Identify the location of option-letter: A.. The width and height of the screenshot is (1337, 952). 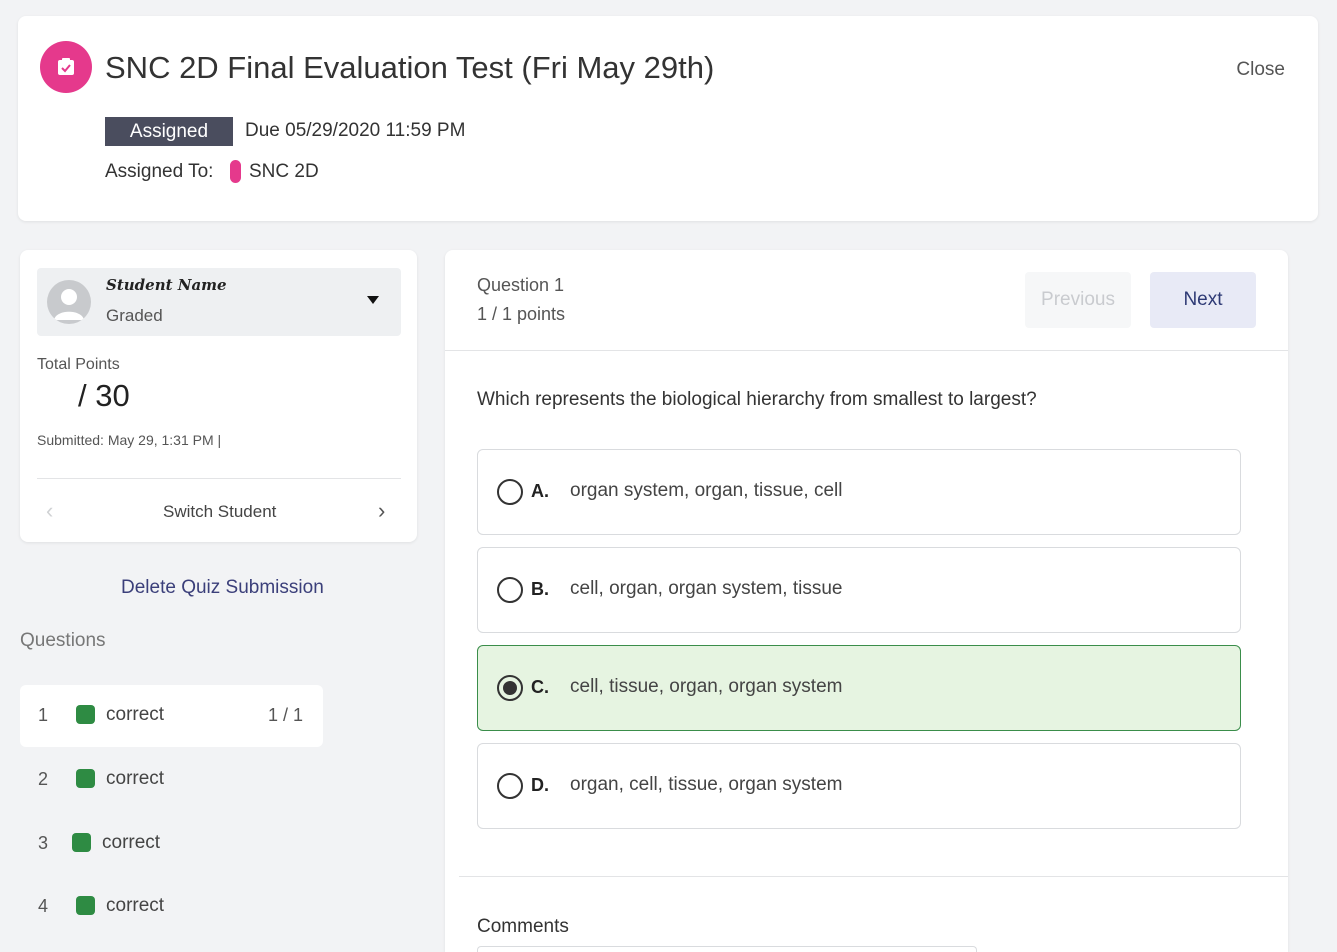
(540, 491).